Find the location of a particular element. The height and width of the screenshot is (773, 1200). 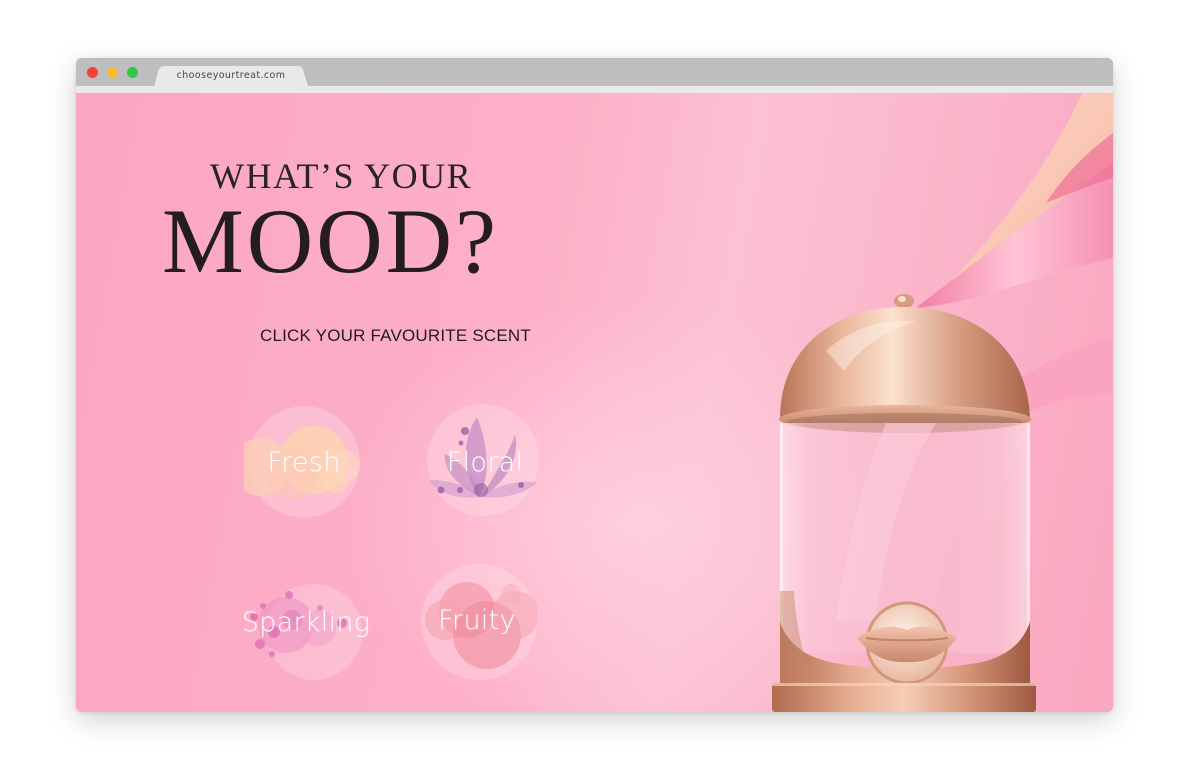

tab-url: chooseyourtreat.com is located at coordinates (231, 75).